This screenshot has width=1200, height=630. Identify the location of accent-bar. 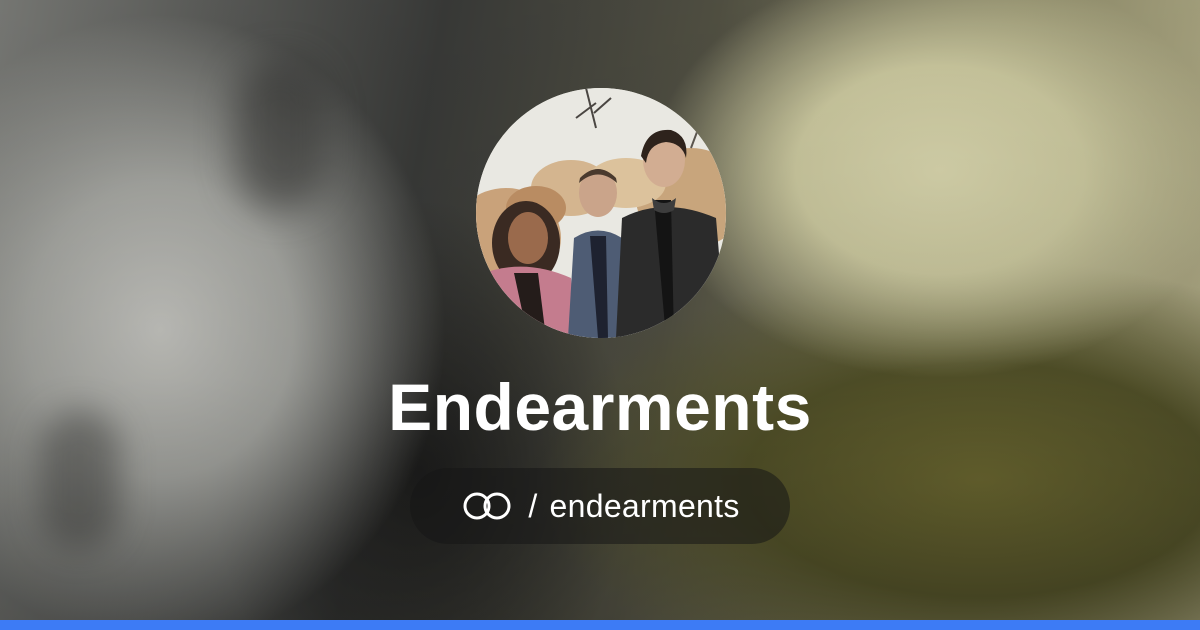
(600, 625).